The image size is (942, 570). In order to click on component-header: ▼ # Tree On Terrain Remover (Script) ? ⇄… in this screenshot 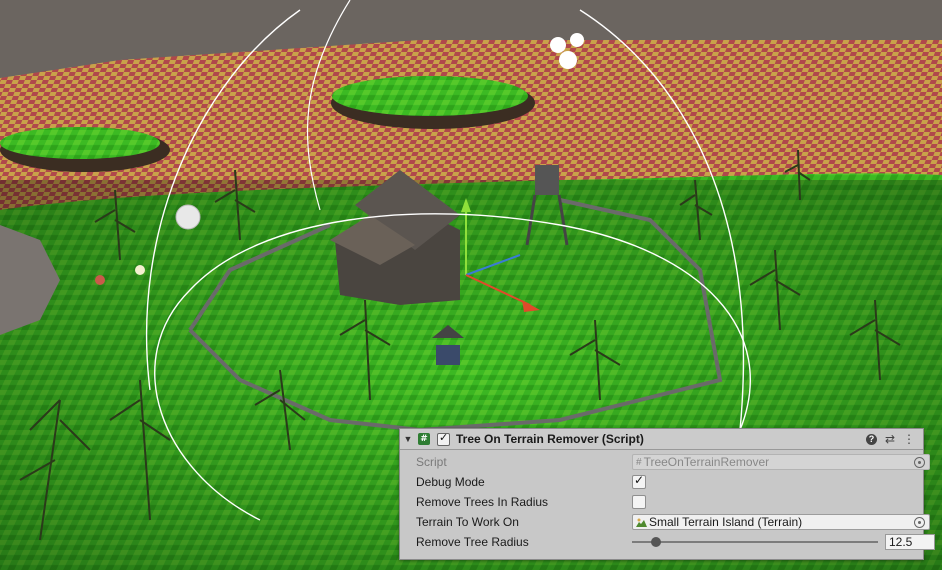, I will do `click(661, 439)`.